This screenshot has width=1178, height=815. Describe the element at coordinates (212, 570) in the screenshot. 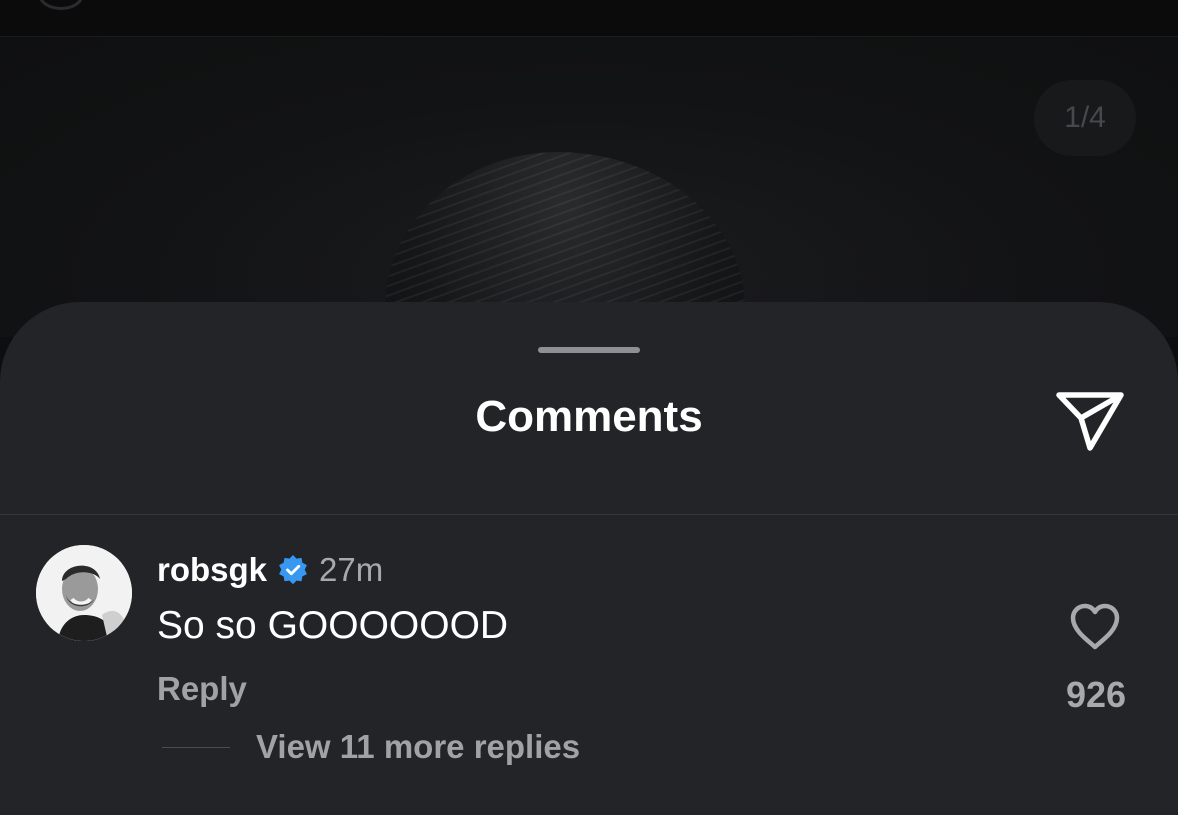

I see `comment-username: robsgk` at that location.